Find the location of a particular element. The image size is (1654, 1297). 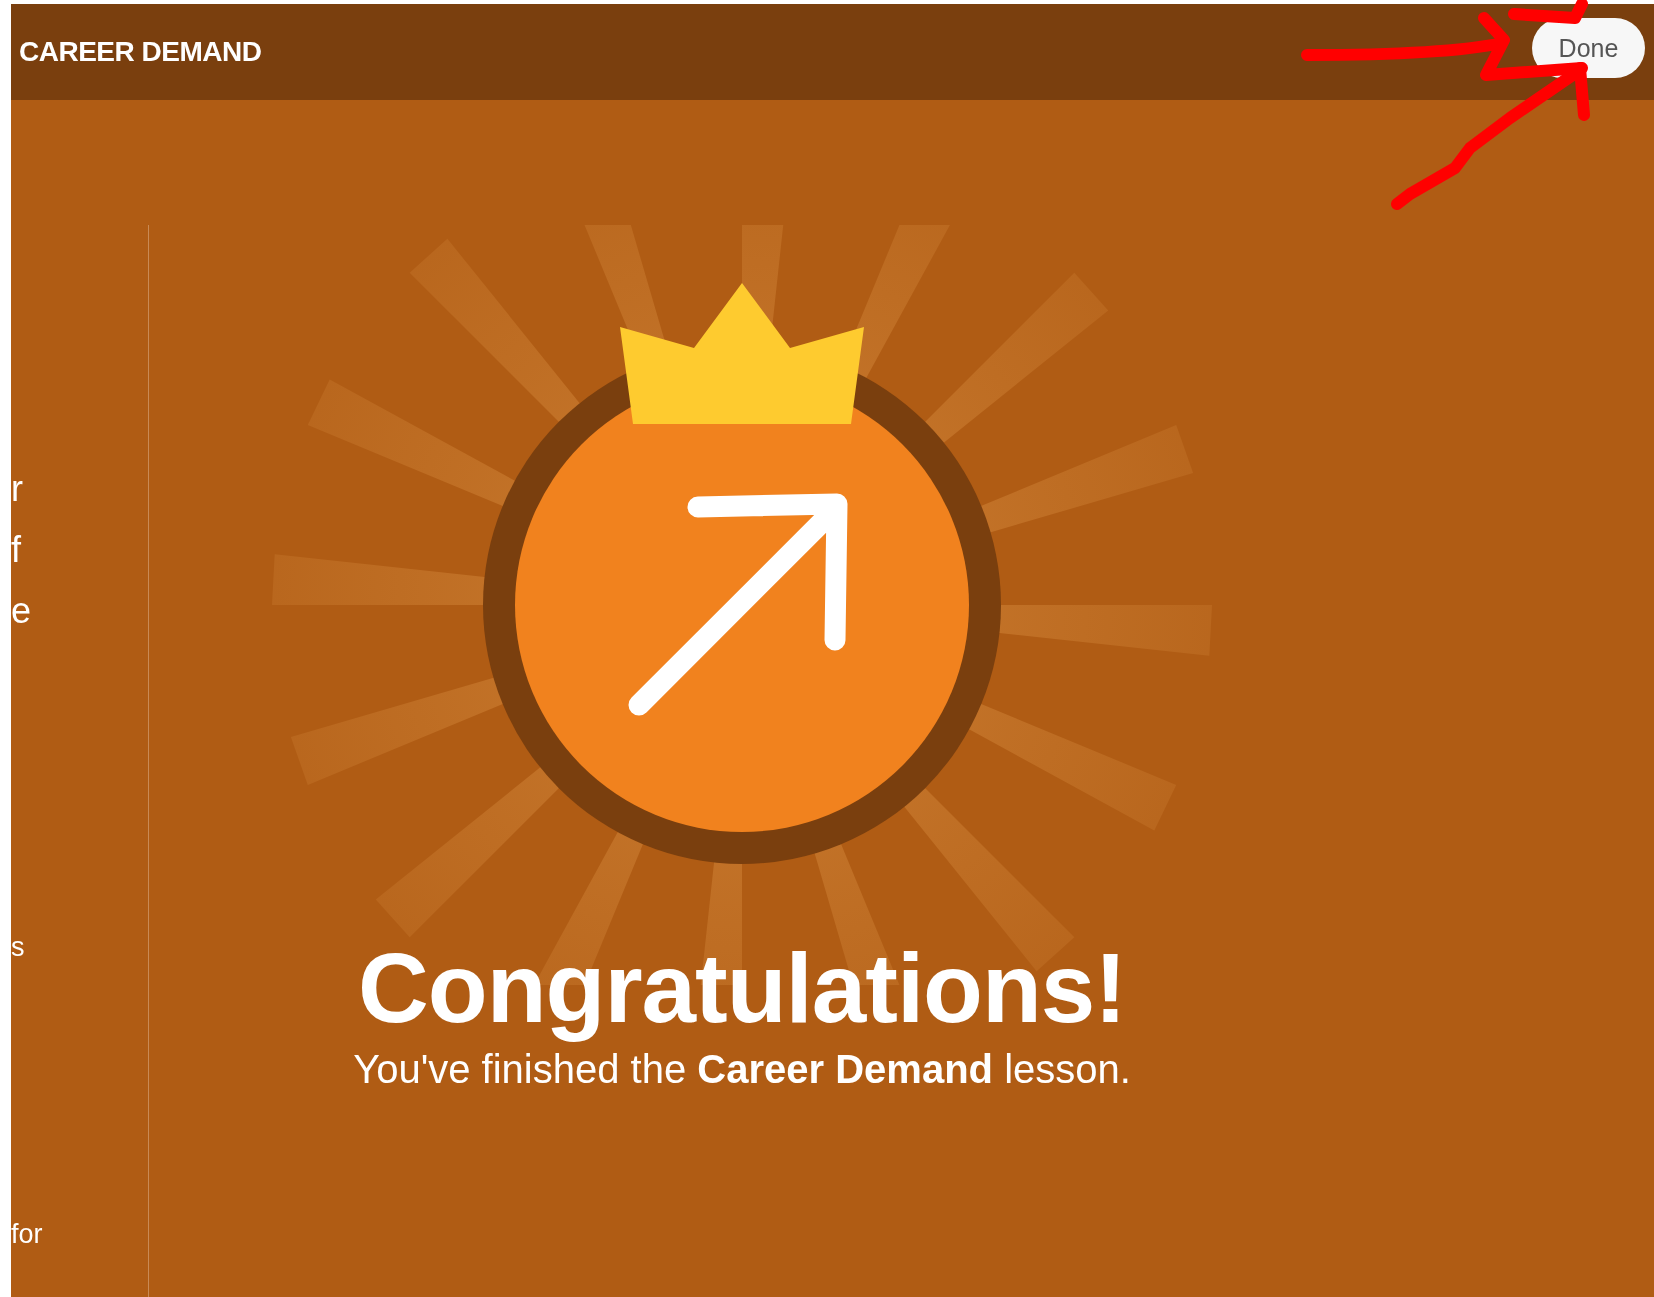

cut-off-text: e is located at coordinates (22, 611).